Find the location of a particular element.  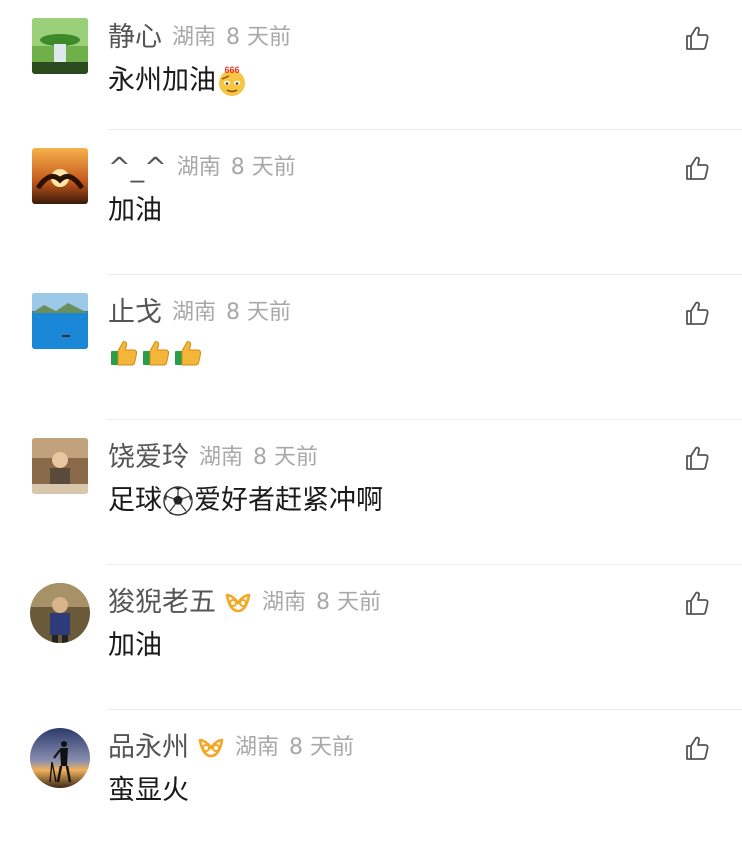

comment-meta: 静心 湖南 8 天前 is located at coordinates (199, 38).